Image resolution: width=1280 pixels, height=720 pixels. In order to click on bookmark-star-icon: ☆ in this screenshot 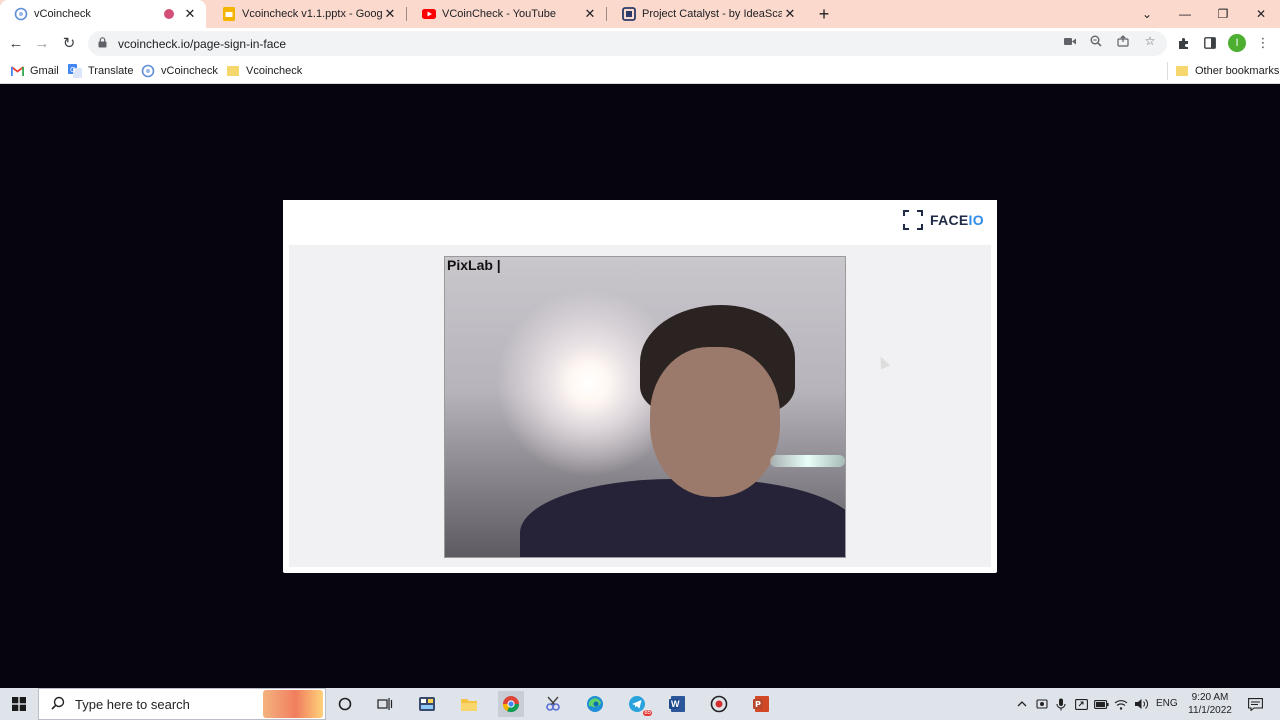, I will do `click(1150, 41)`.